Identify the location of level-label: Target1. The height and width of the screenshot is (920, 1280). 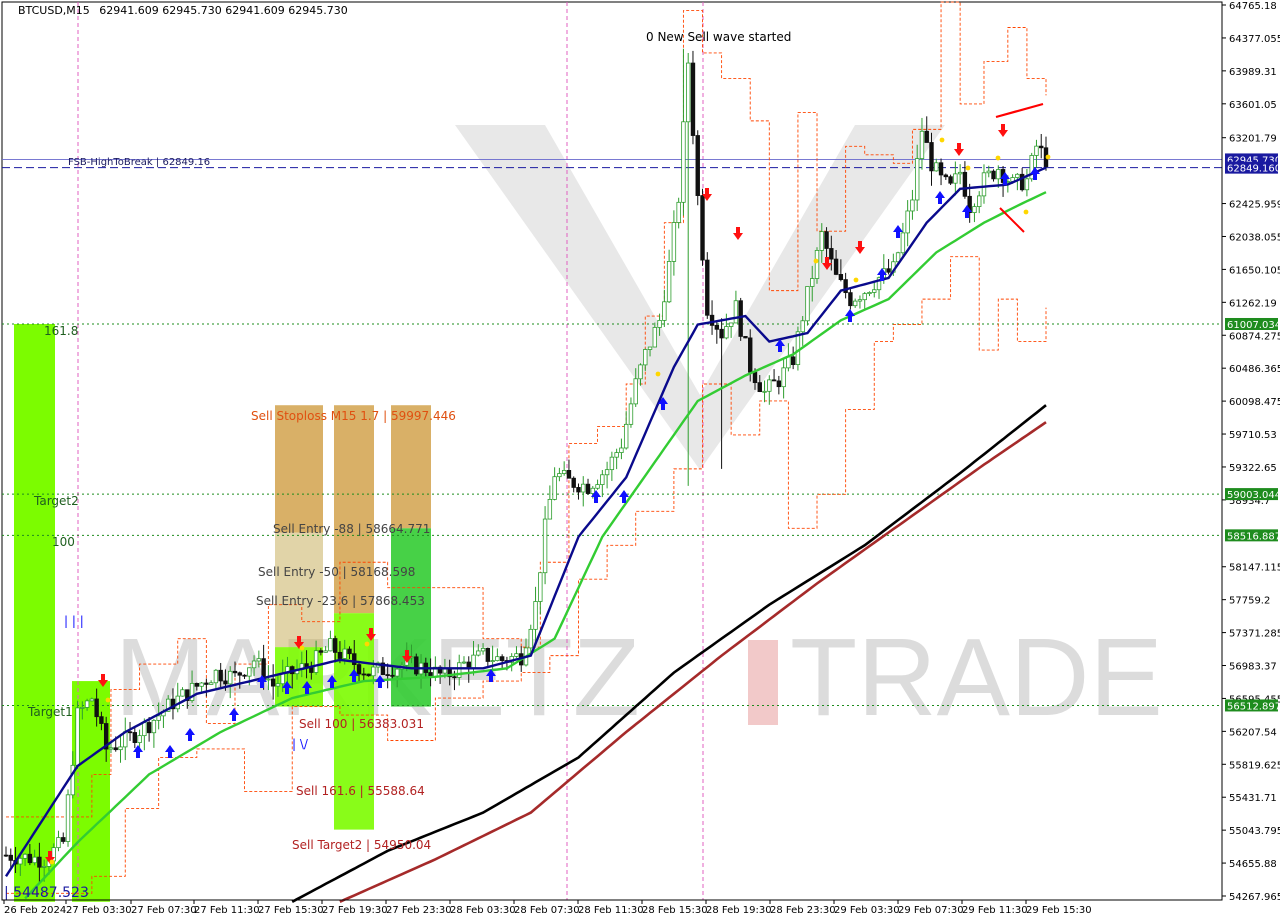
(50, 712).